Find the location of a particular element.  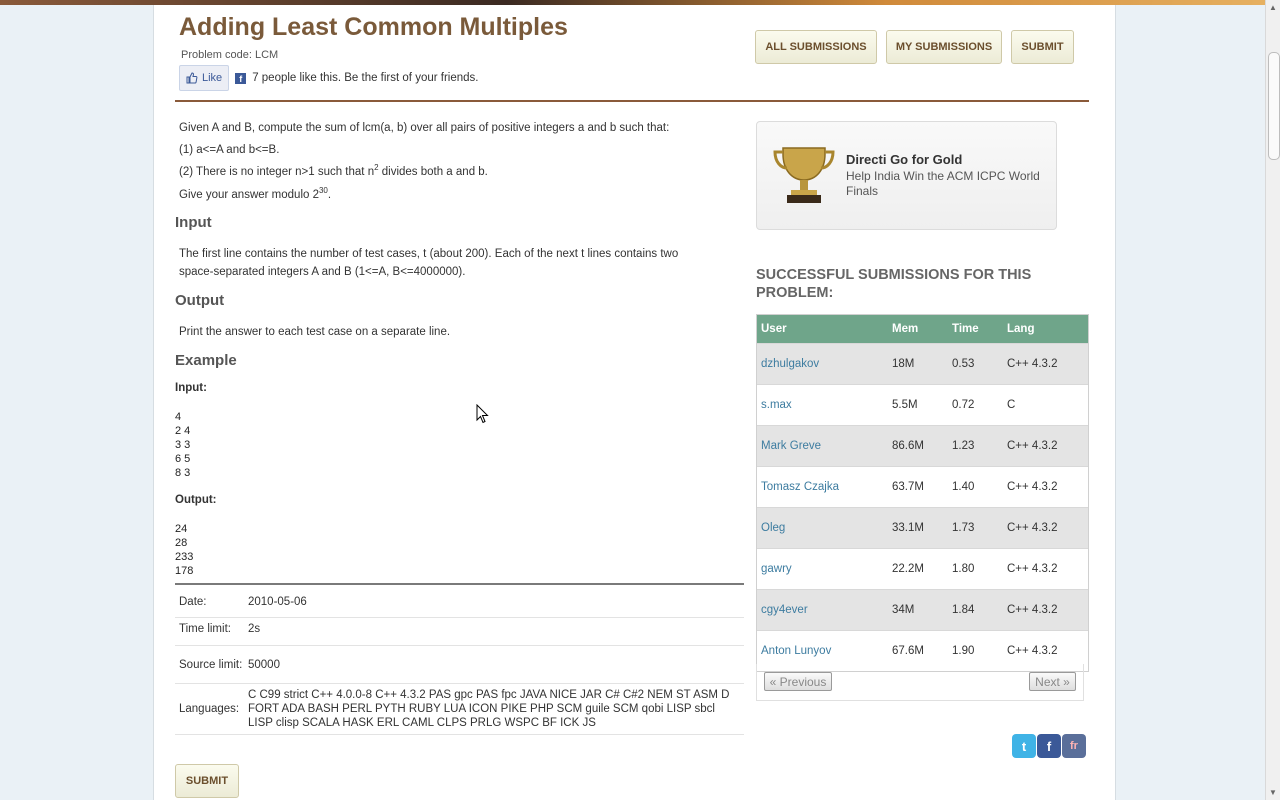

table-row: Mark Greve 86.6M 1.23 C++ 4.3.2 is located at coordinates (922, 445).